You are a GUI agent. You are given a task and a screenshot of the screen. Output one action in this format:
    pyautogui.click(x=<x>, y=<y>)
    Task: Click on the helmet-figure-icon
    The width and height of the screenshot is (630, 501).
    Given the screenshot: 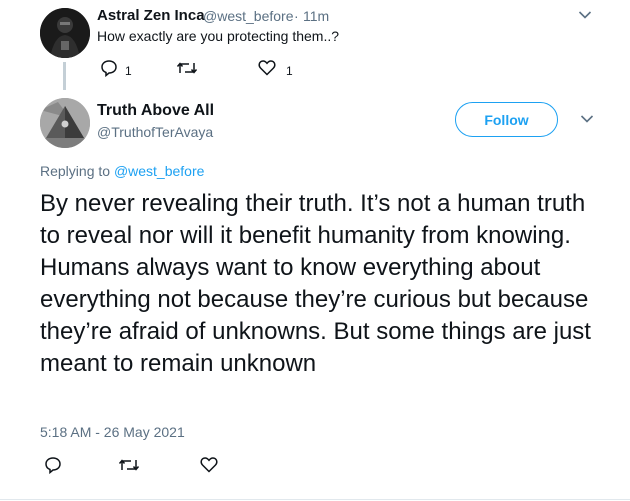 What is the action you would take?
    pyautogui.click(x=65, y=33)
    